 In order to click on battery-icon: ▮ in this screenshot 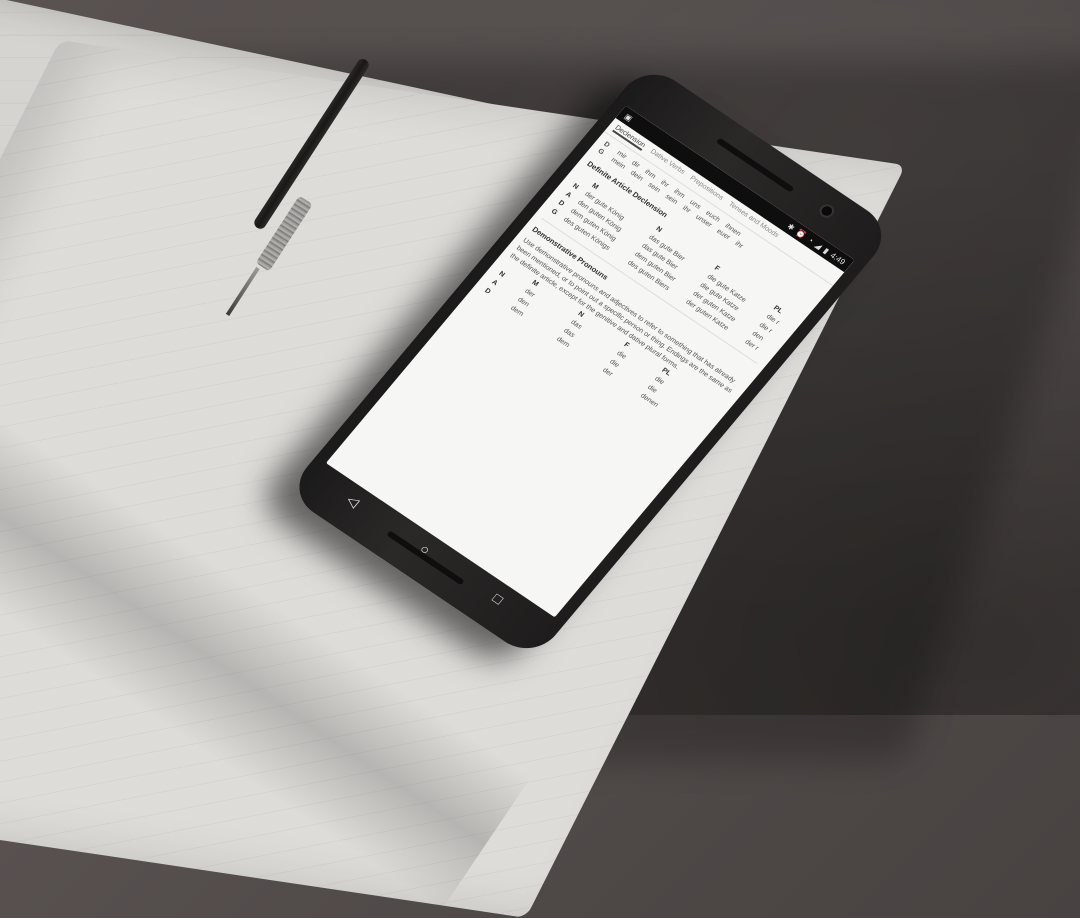, I will do `click(826, 250)`.